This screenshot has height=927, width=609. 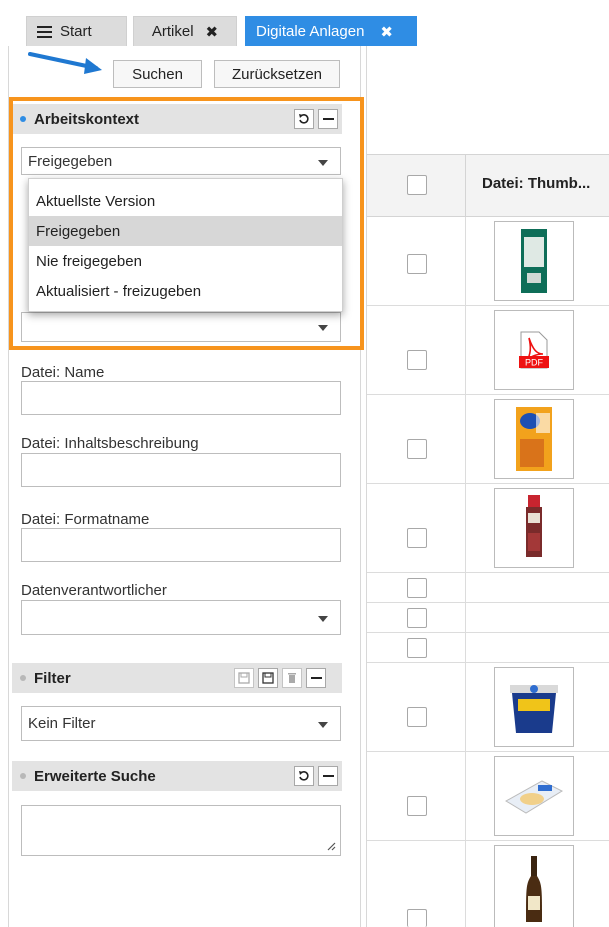 What do you see at coordinates (185, 231) in the screenshot?
I see `dropdown-option-selected: Freigegeben` at bounding box center [185, 231].